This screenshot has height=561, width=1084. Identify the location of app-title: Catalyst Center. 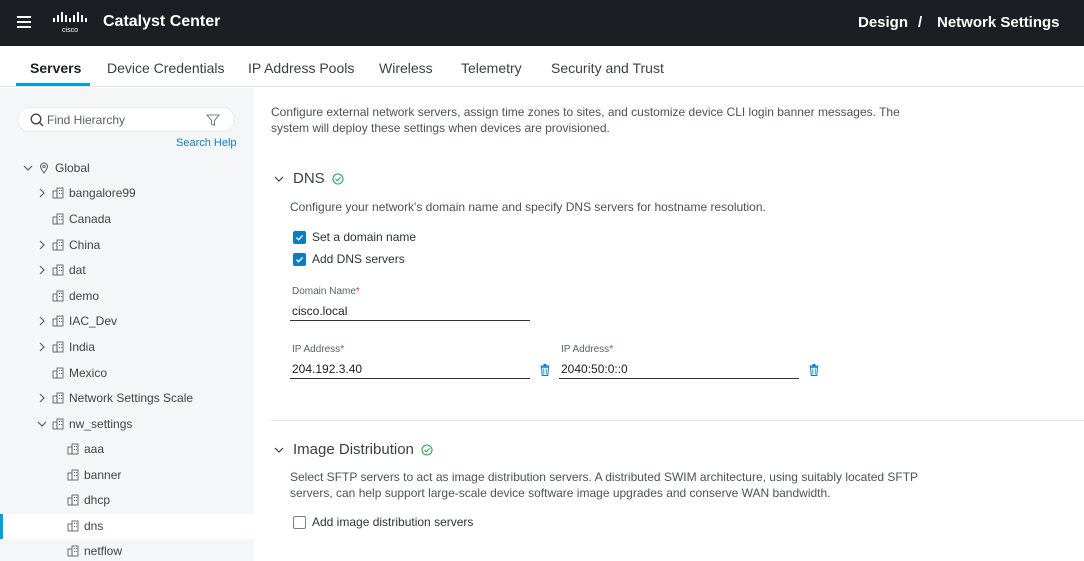
(162, 21).